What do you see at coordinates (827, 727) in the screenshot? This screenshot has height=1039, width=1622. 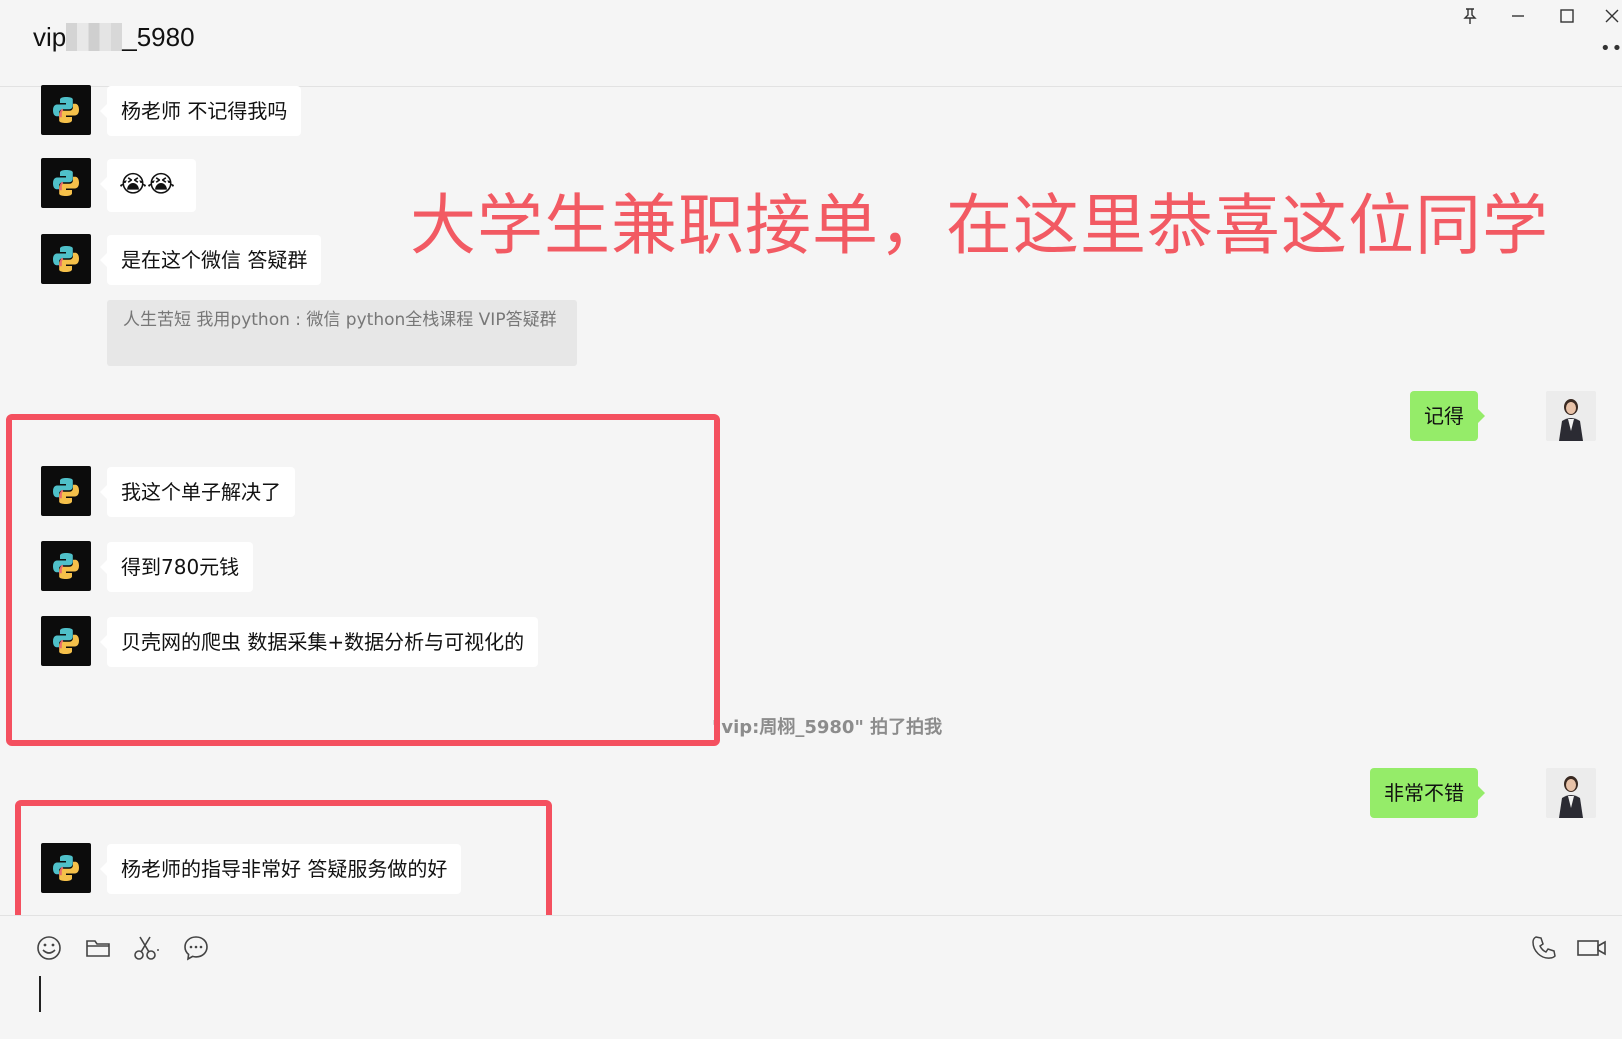 I see `system-notice: "vip:周栩_5980" 拍了拍我` at bounding box center [827, 727].